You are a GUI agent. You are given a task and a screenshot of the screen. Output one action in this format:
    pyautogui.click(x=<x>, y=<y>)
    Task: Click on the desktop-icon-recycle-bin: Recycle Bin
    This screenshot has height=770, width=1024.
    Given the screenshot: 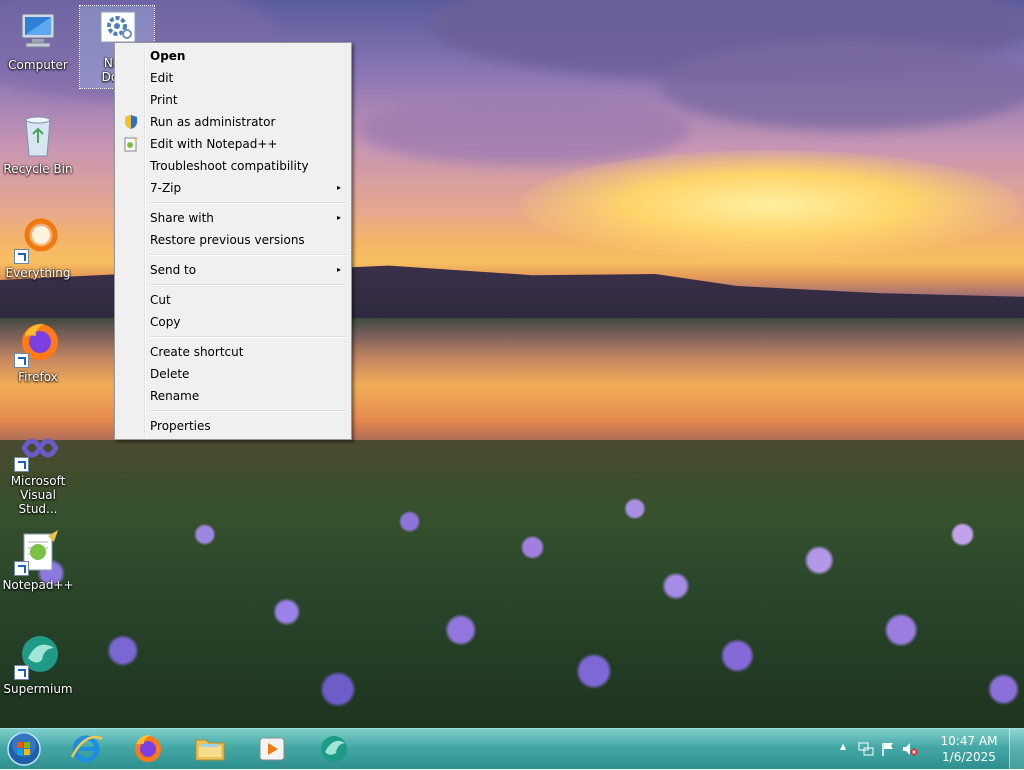 What is the action you would take?
    pyautogui.click(x=38, y=144)
    